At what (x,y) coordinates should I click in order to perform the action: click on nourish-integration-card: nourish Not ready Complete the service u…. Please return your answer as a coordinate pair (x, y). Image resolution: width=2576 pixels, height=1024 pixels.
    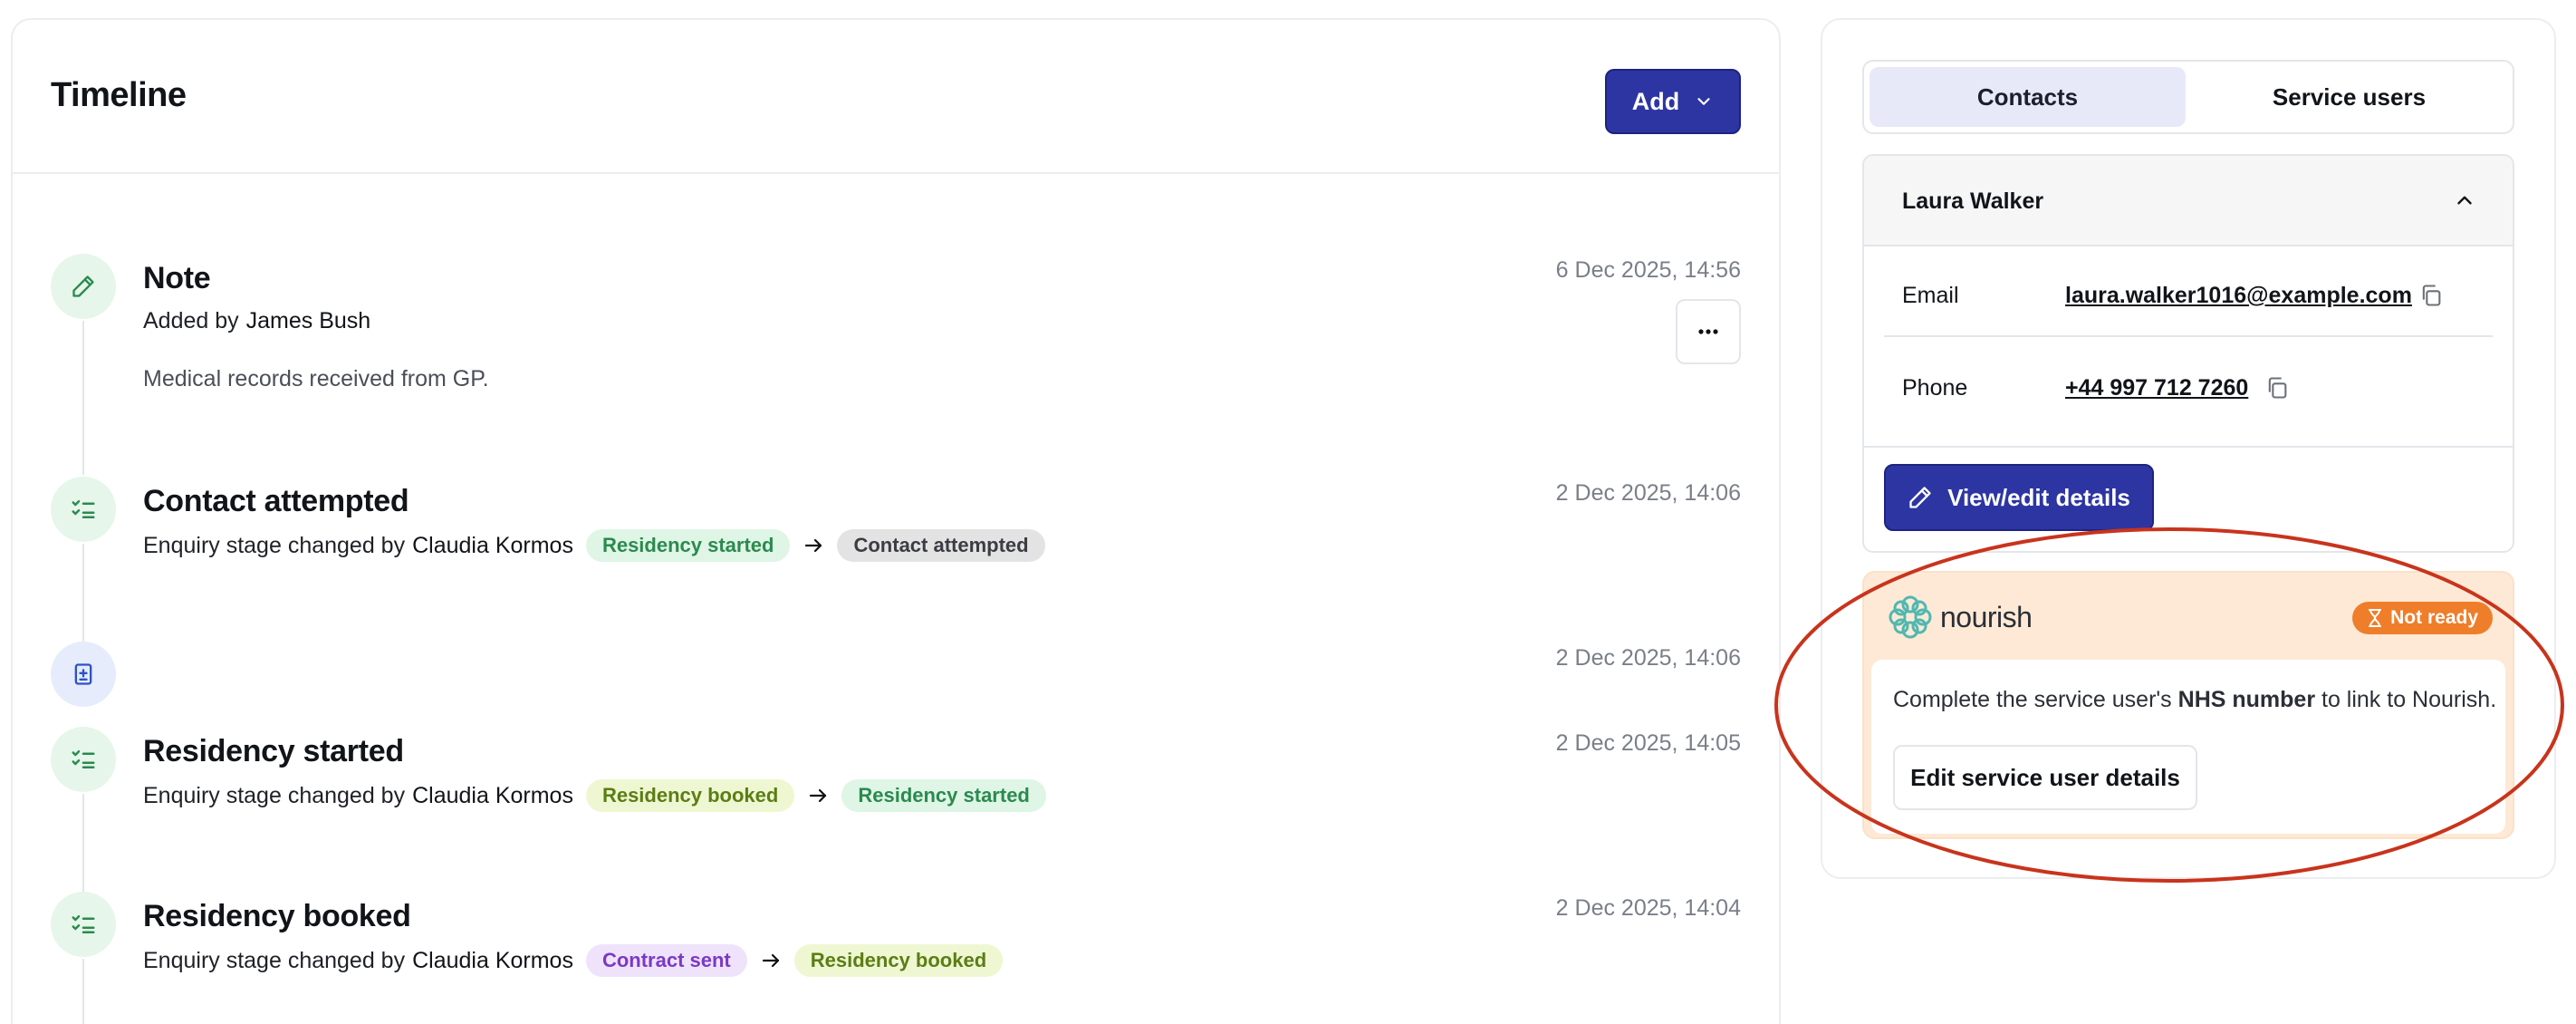
    Looking at the image, I should click on (2188, 705).